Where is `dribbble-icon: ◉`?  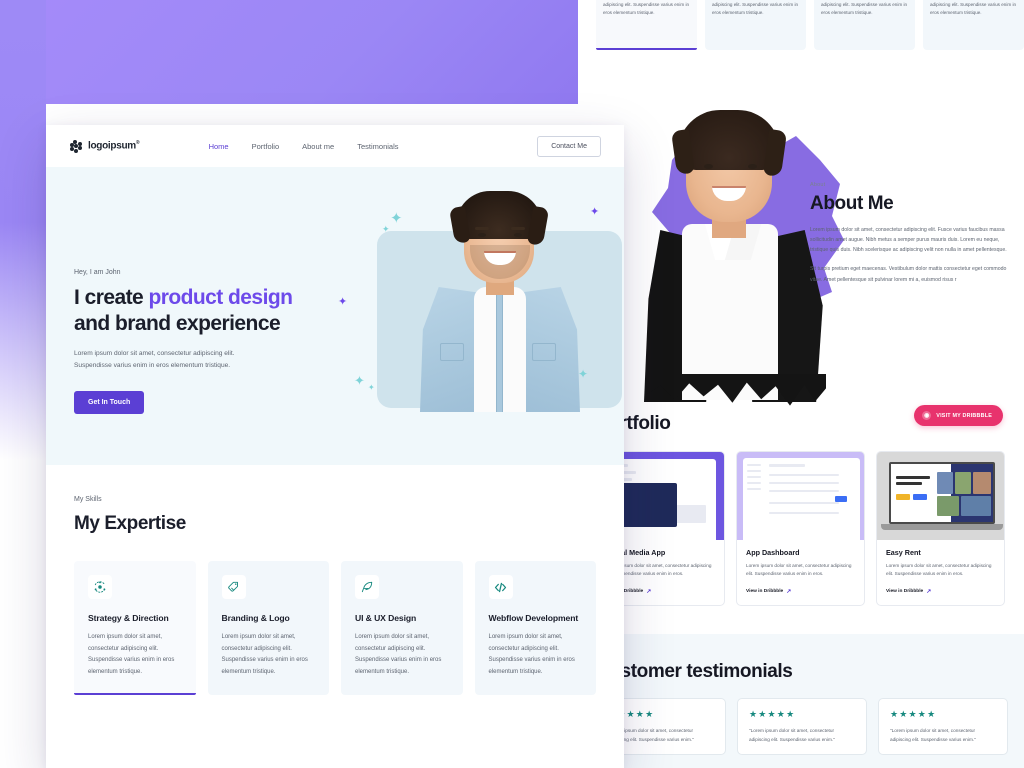 dribbble-icon: ◉ is located at coordinates (927, 415).